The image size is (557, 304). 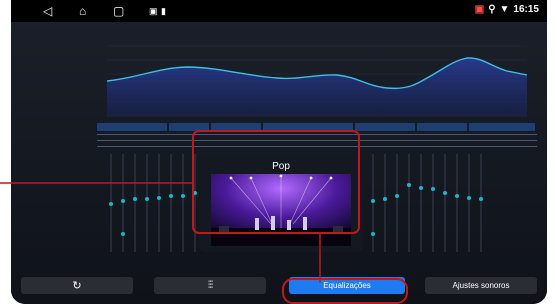 What do you see at coordinates (281, 166) in the screenshot?
I see `preset-title: Pop` at bounding box center [281, 166].